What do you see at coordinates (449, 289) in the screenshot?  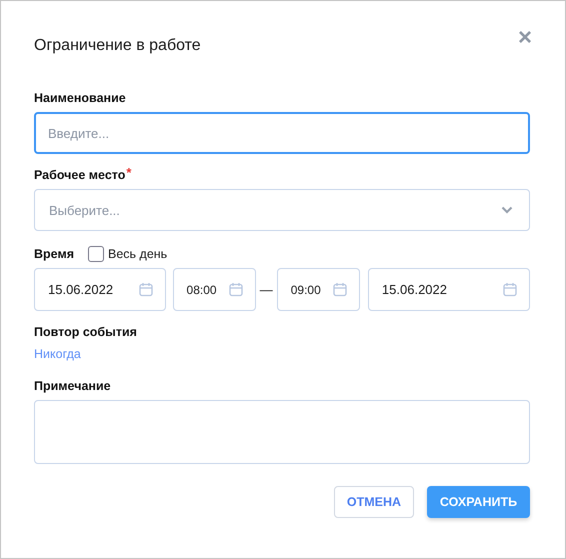 I see `end-date-field: 15.06.2022` at bounding box center [449, 289].